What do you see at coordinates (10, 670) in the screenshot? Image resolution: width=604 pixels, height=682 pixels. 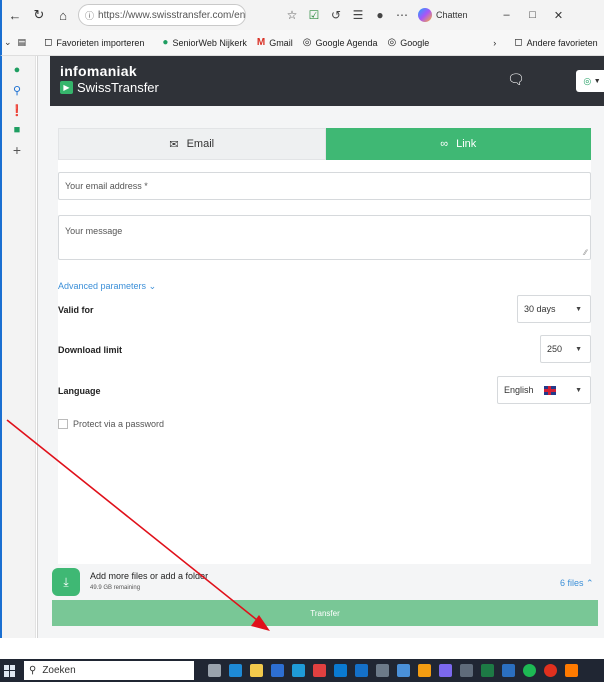 I see `windows-start-icon` at bounding box center [10, 670].